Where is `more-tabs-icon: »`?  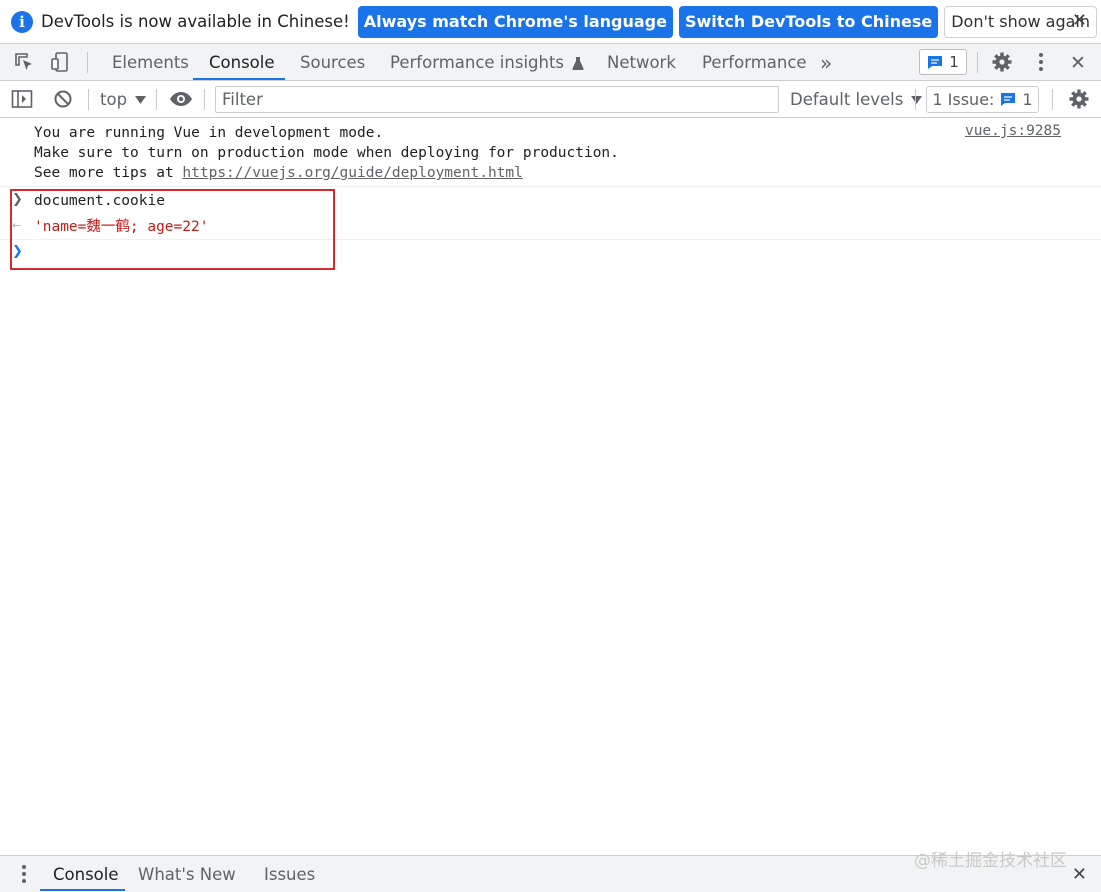 more-tabs-icon: » is located at coordinates (826, 62).